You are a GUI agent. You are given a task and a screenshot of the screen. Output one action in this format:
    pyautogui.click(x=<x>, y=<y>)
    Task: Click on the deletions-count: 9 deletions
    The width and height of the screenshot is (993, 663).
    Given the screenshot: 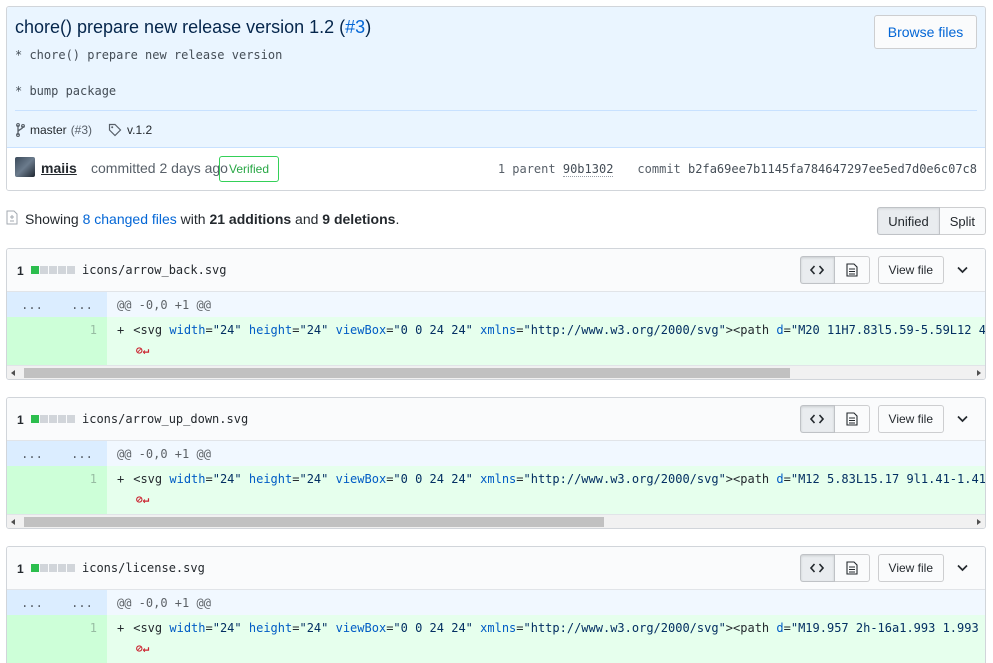 What is the action you would take?
    pyautogui.click(x=359, y=219)
    